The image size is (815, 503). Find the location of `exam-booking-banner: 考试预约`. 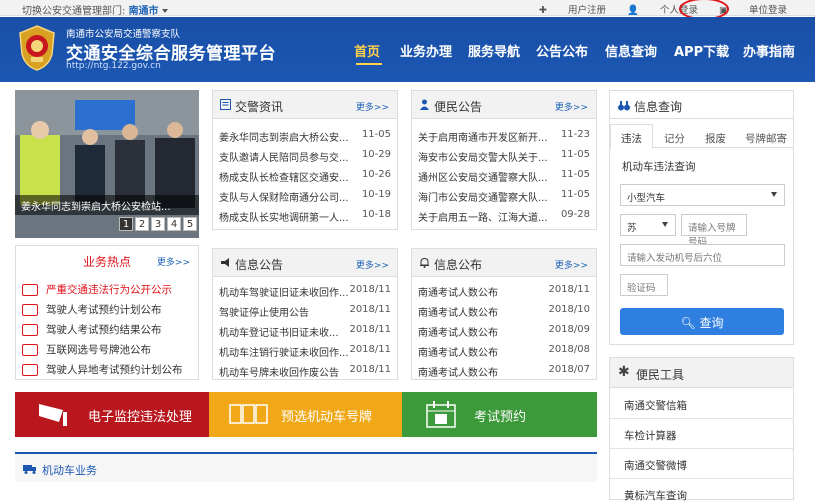

exam-booking-banner: 考试预约 is located at coordinates (499, 414).